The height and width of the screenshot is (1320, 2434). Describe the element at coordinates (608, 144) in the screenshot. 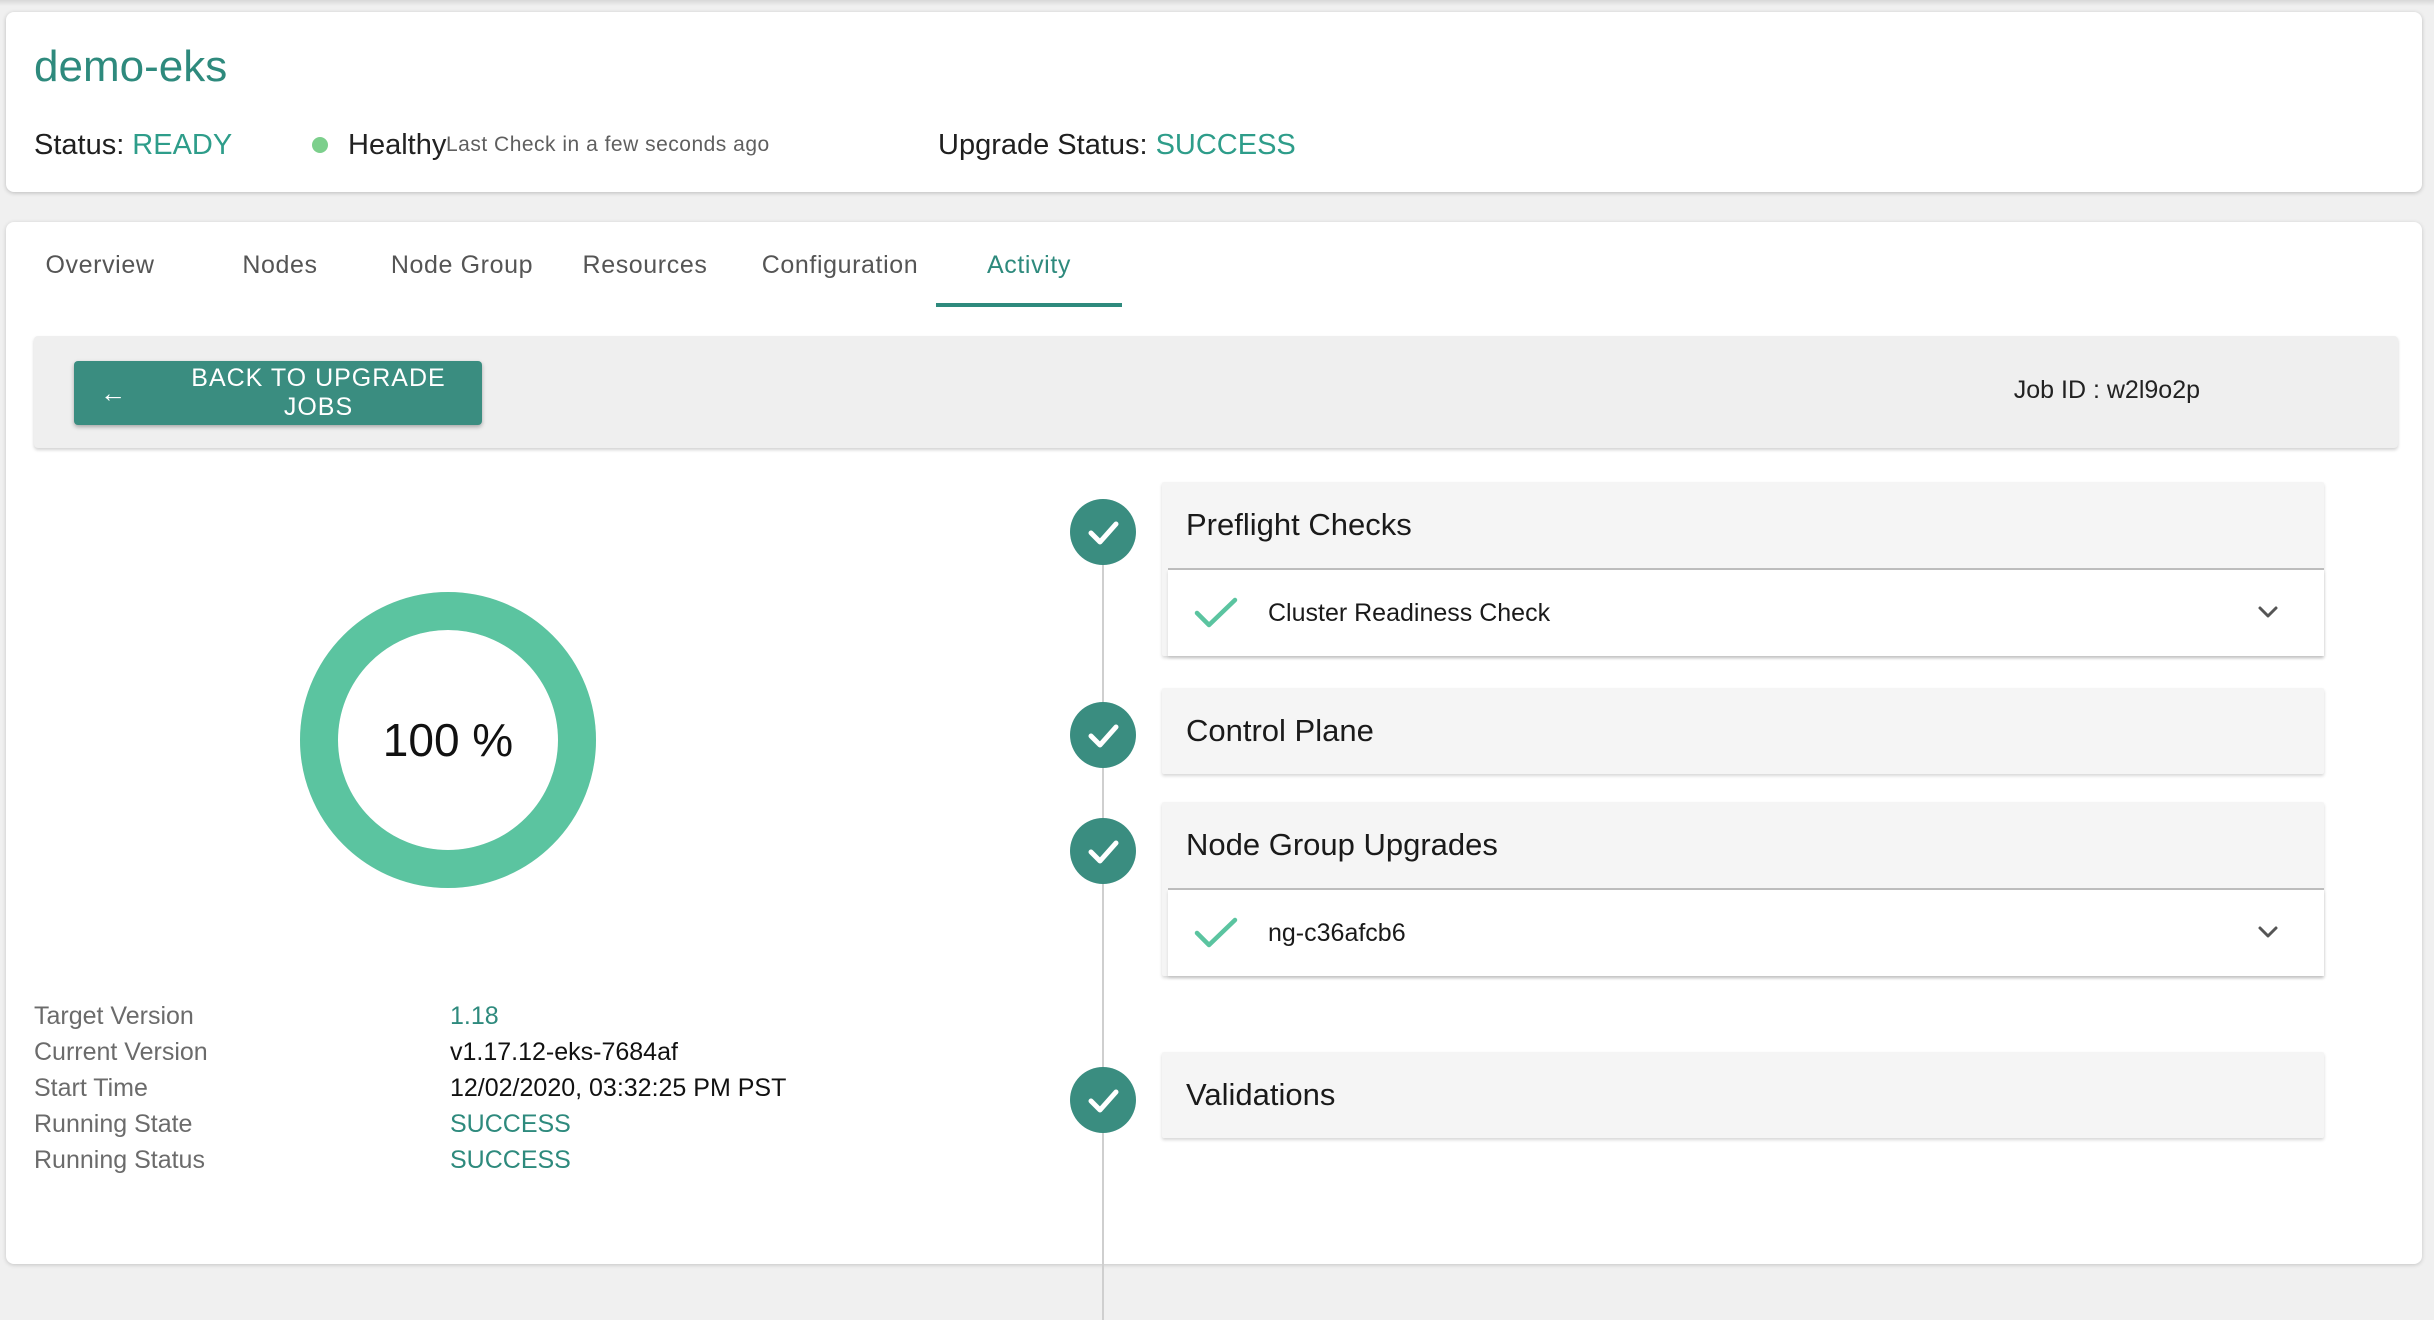

I see `last-check-text: Last Check in a few seconds ago` at that location.